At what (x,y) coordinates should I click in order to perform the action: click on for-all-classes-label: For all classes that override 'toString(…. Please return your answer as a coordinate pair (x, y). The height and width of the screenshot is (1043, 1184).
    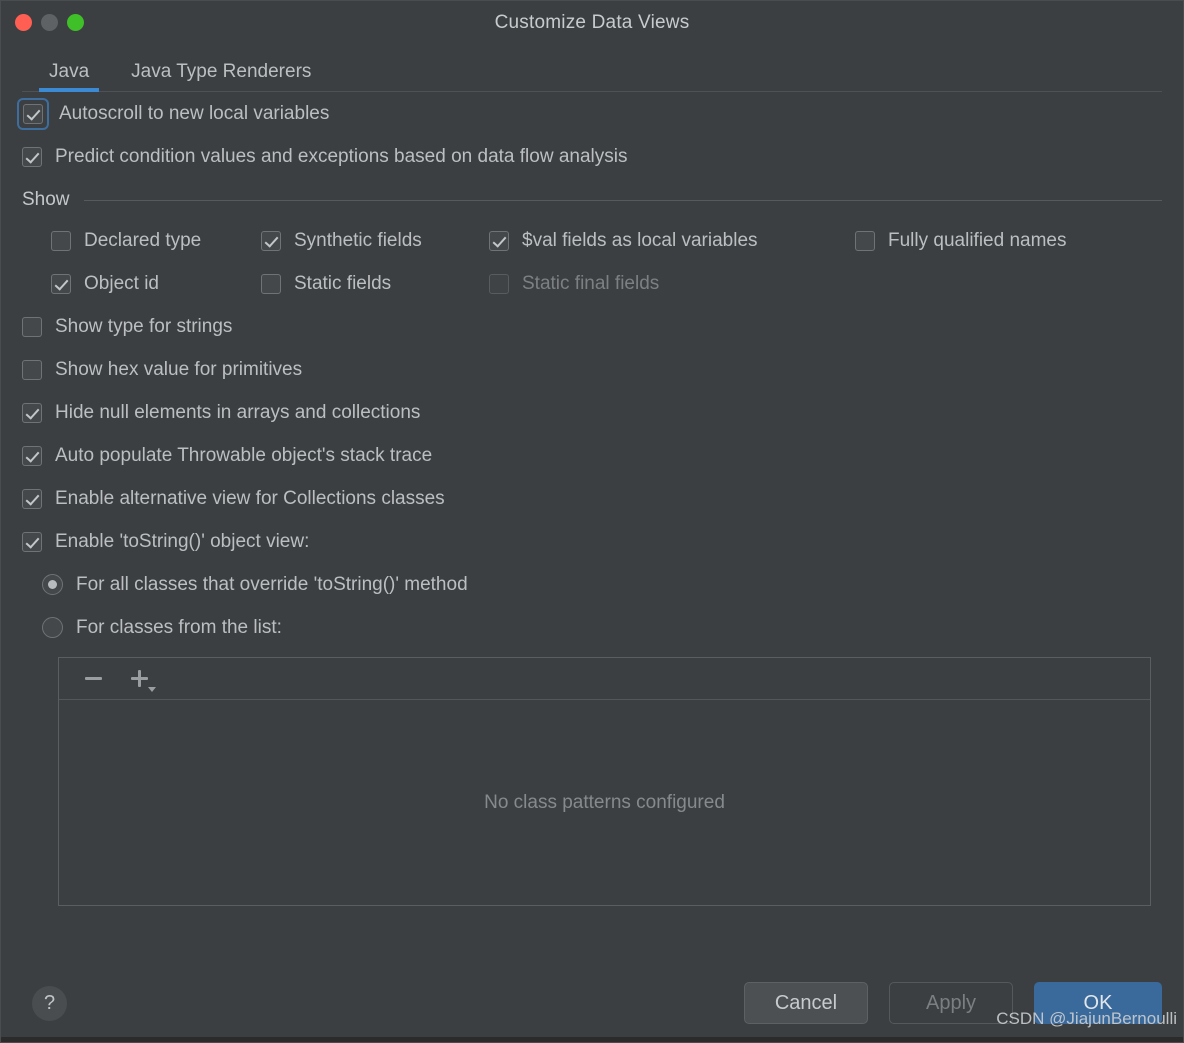
    Looking at the image, I should click on (272, 584).